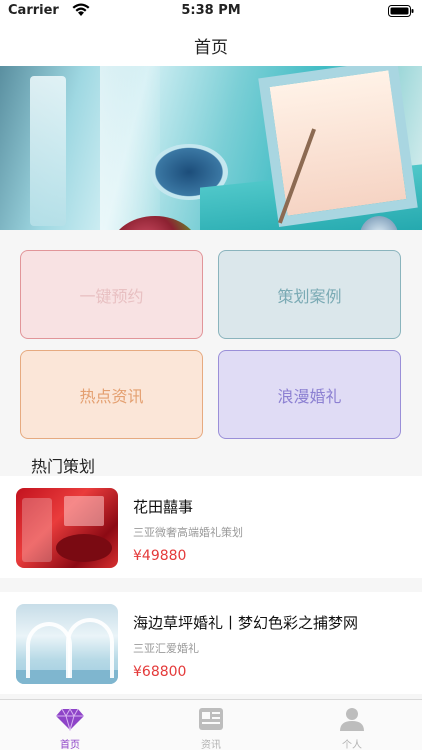 Image resolution: width=422 pixels, height=750 pixels. I want to click on status-time: 5:38 PM, so click(211, 10).